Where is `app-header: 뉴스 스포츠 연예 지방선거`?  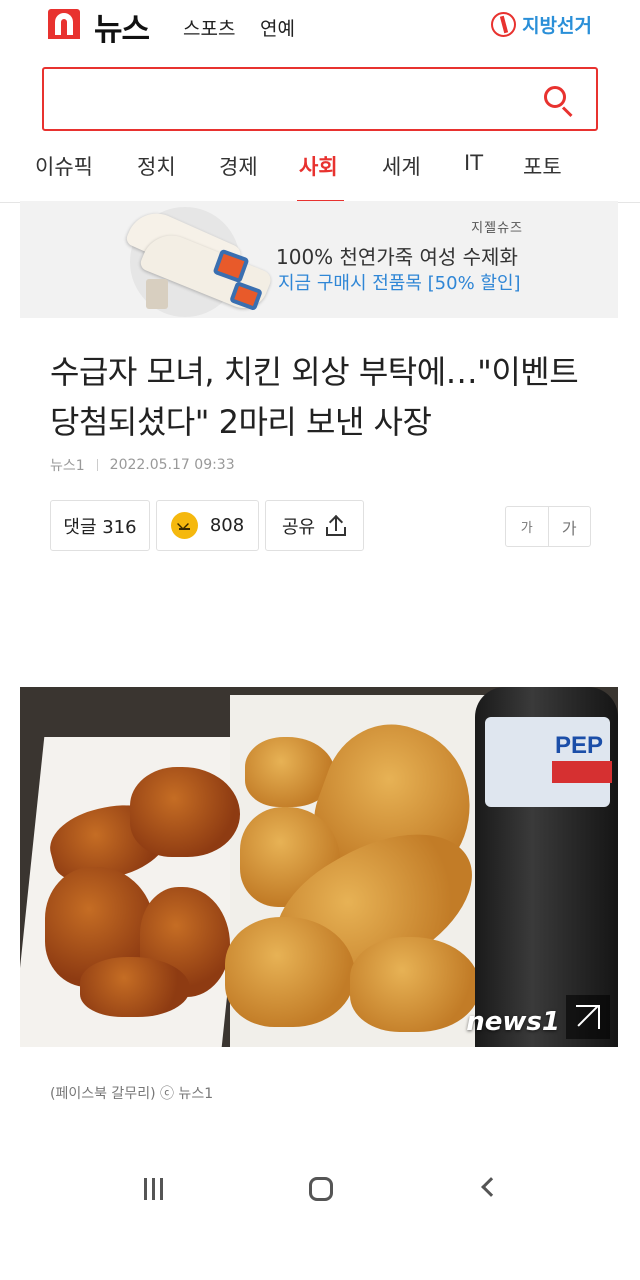 app-header: 뉴스 스포츠 연예 지방선거 is located at coordinates (320, 28).